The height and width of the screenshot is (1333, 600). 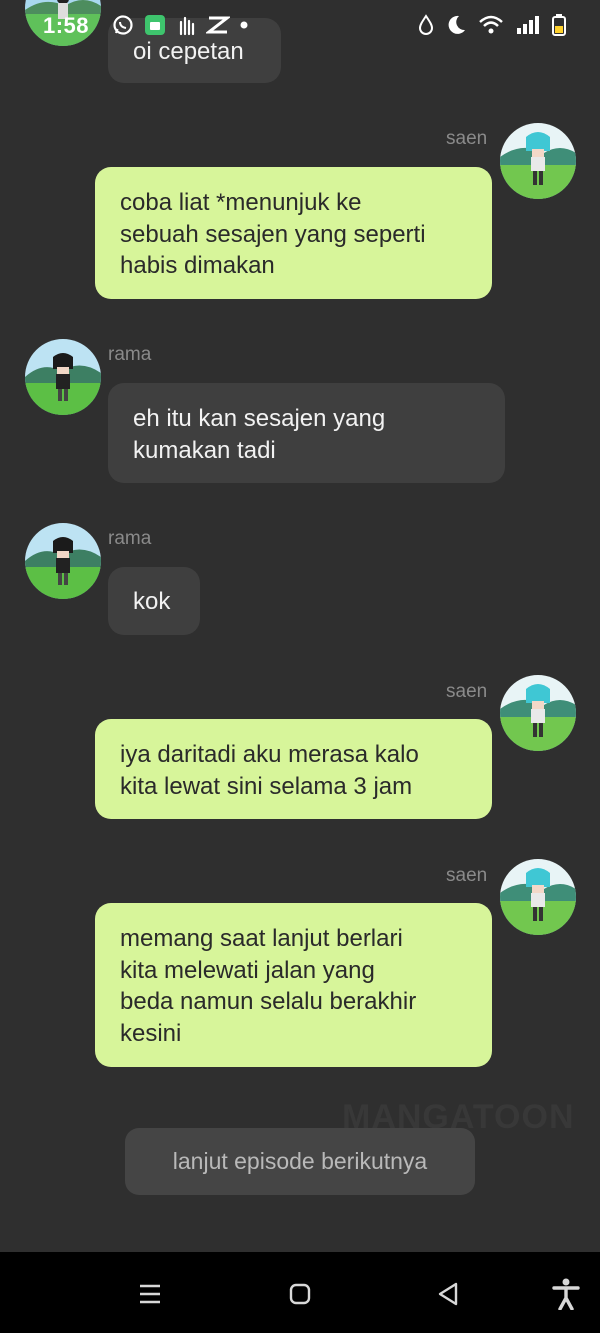 What do you see at coordinates (448, 1294) in the screenshot?
I see `back-icon` at bounding box center [448, 1294].